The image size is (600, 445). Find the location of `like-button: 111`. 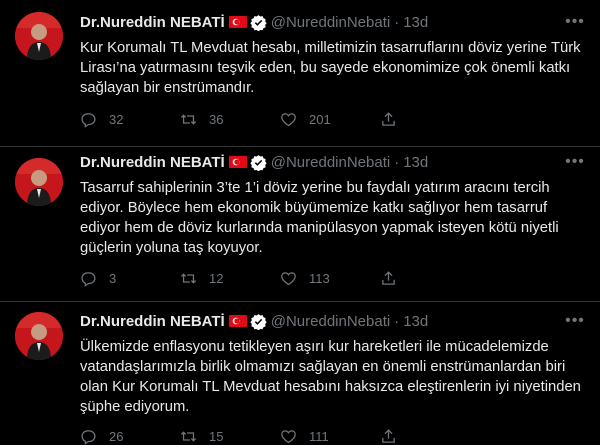

like-button: 111 is located at coordinates (330, 436).